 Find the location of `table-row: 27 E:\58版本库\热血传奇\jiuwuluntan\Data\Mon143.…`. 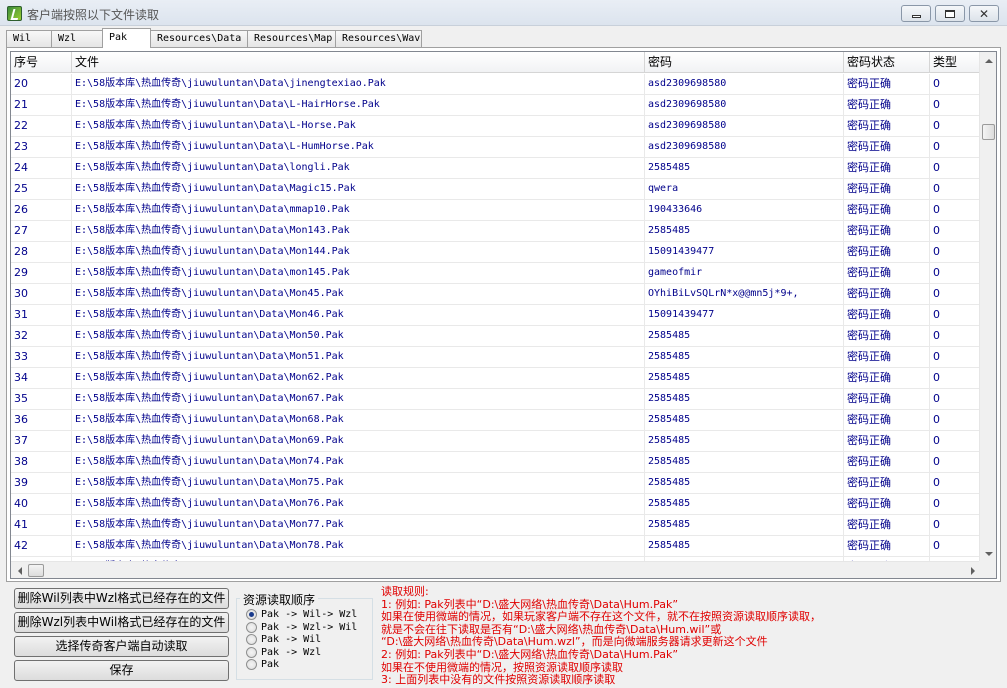

table-row: 27 E:\58版本库\热血传奇\jiuwuluntan\Data\Mon143.… is located at coordinates (498, 231).